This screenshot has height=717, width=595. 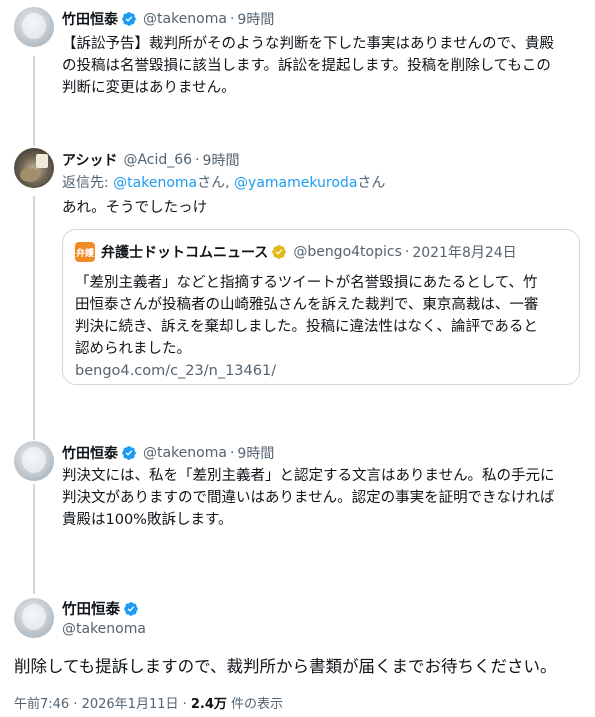 What do you see at coordinates (306, 327) in the screenshot?
I see `quote-text-line: 判決に続き、訴えを棄却しました。投稿に違法性はなく、論評であると` at bounding box center [306, 327].